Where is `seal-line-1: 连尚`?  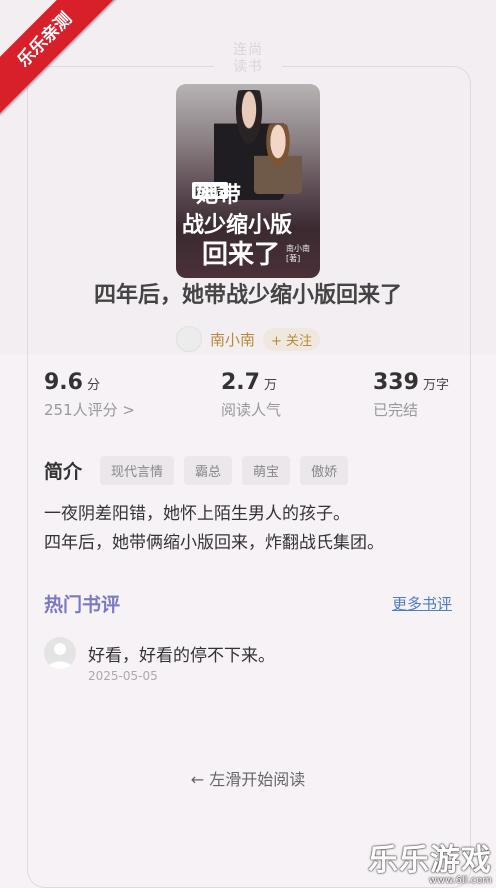
seal-line-1: 连尚 is located at coordinates (248, 50).